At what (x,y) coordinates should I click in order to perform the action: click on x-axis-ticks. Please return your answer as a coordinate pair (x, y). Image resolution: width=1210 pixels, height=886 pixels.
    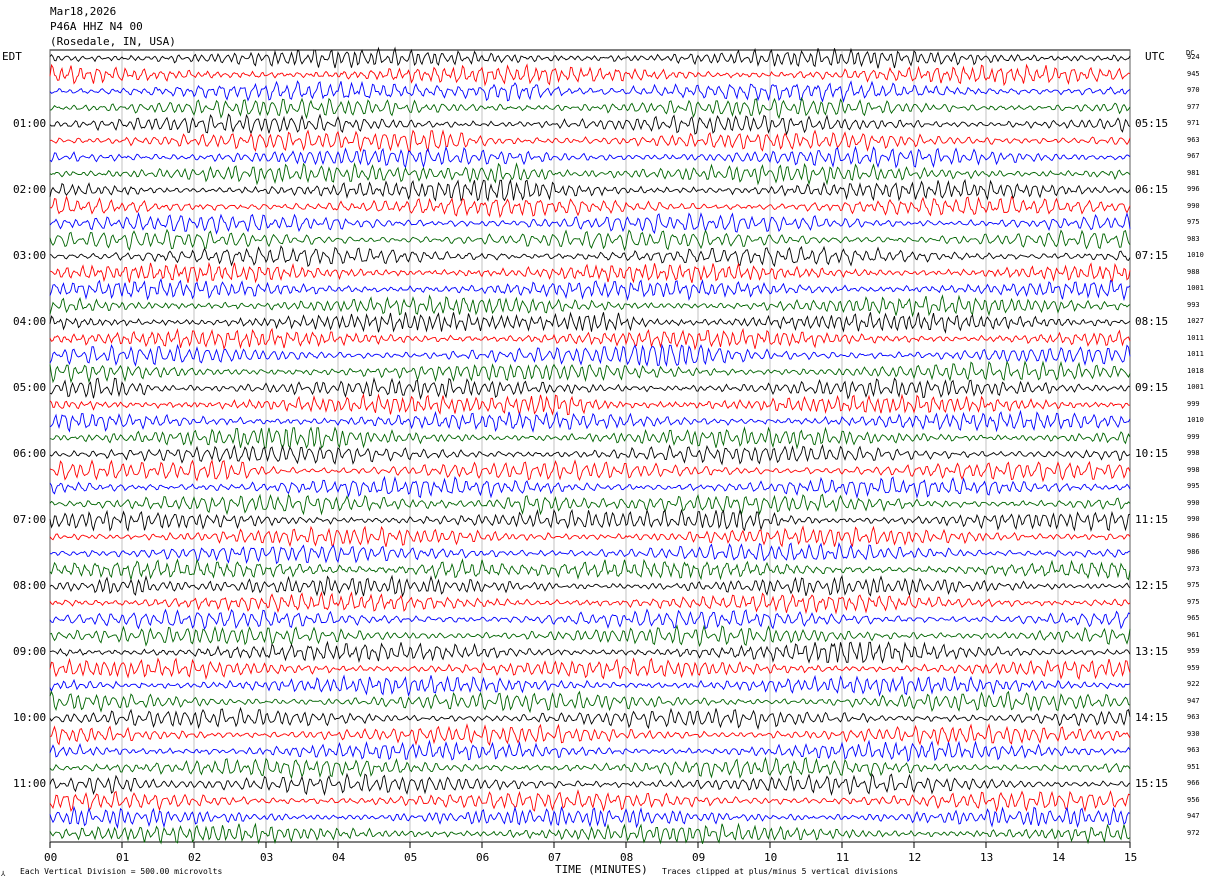
    Looking at the image, I should click on (590, 845).